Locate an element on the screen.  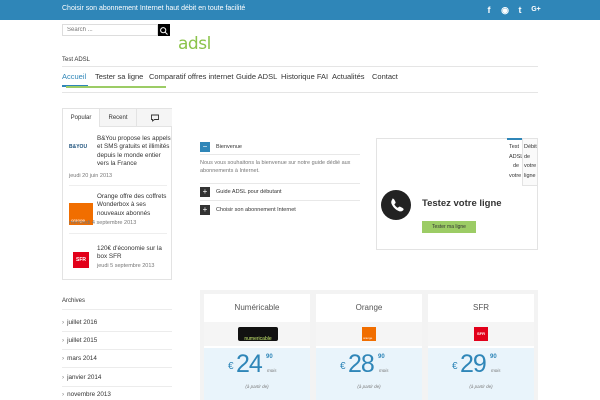
test-line-button: Tester ma ligne is located at coordinates (449, 227).